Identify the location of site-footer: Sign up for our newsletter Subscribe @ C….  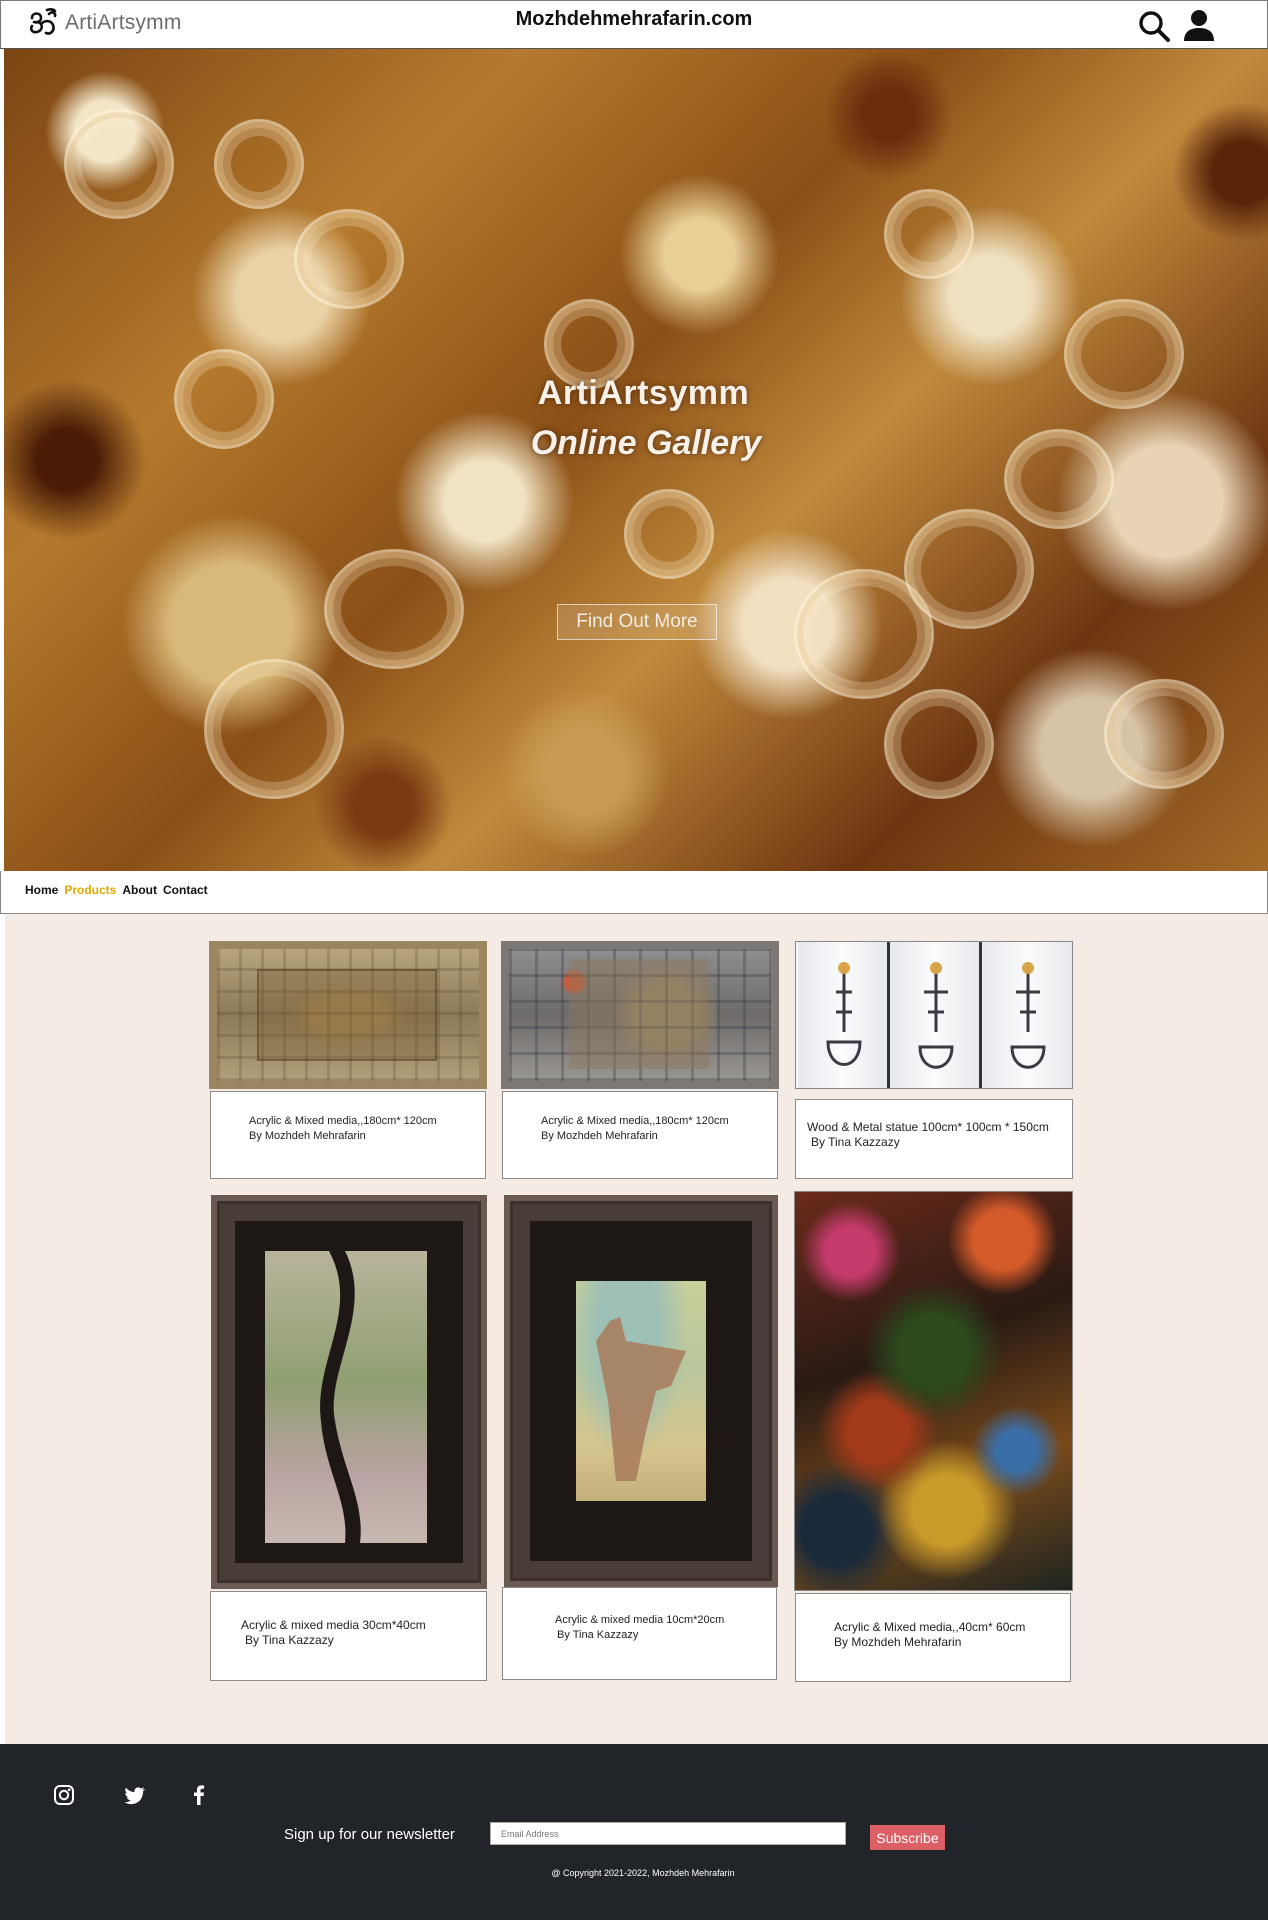
(634, 1832).